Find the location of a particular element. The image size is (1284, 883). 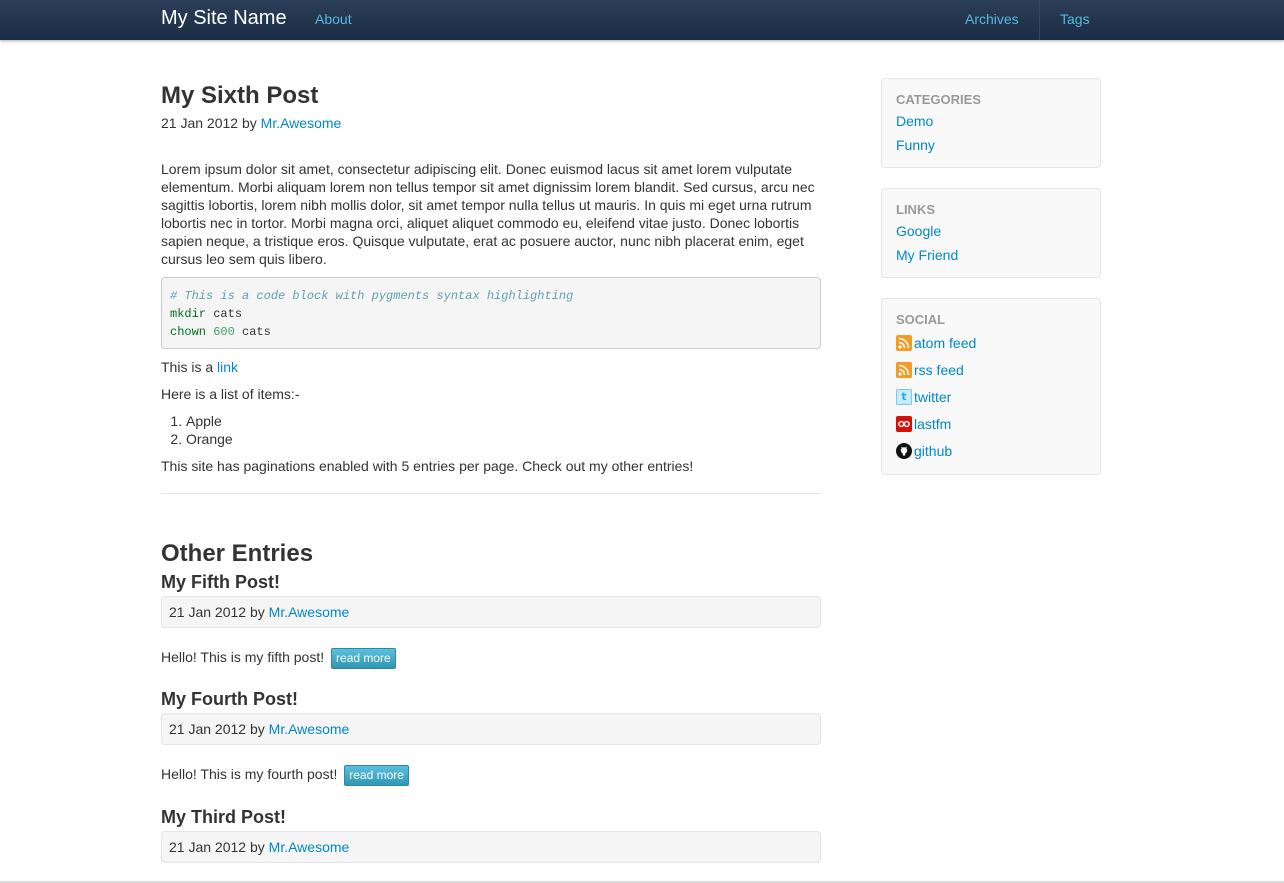

link-my-friend: My Friend is located at coordinates (991, 255).